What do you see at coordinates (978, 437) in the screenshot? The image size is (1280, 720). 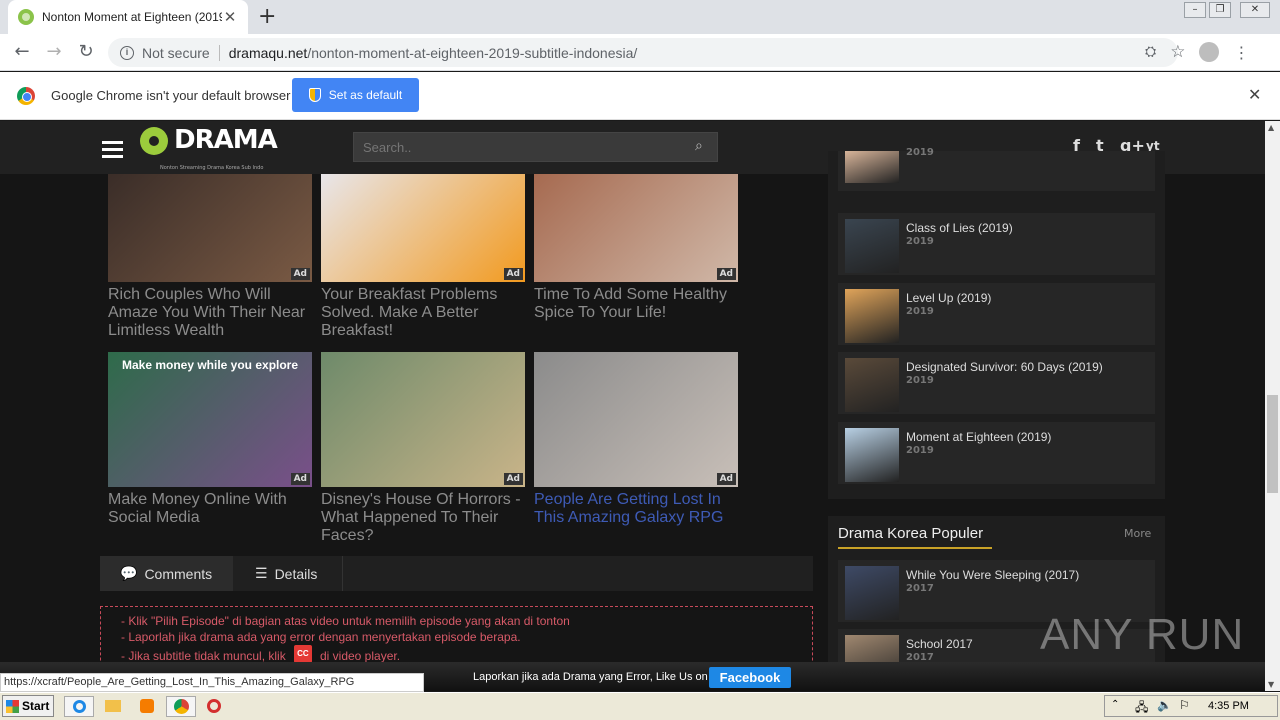 I see `drama-title: Moment at Eighteen (2019)` at bounding box center [978, 437].